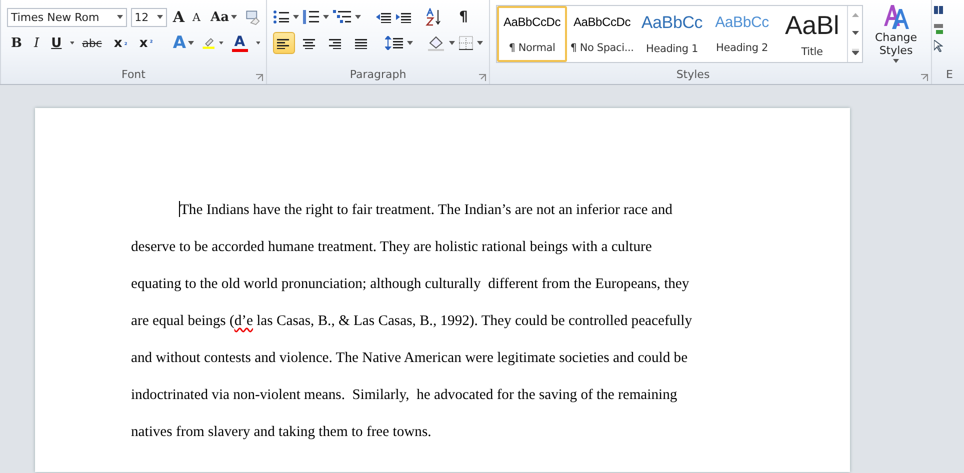 This screenshot has height=473, width=964. I want to click on sort-icon, so click(433, 17).